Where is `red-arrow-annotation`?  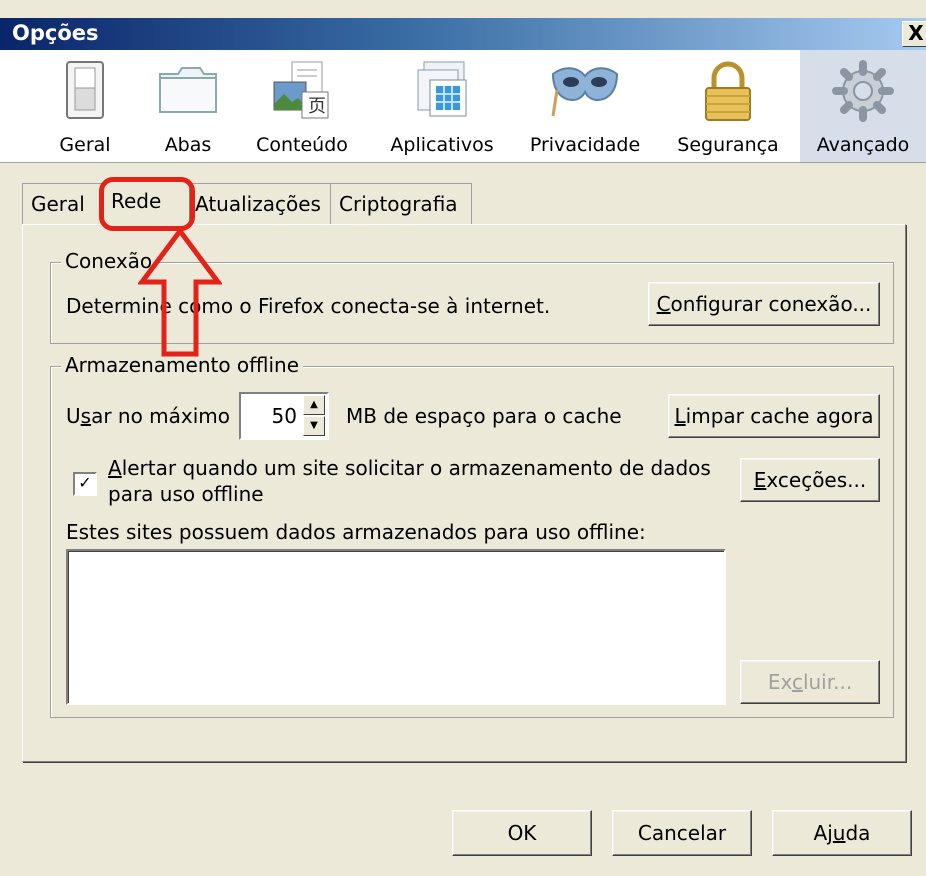
red-arrow-annotation is located at coordinates (180, 292).